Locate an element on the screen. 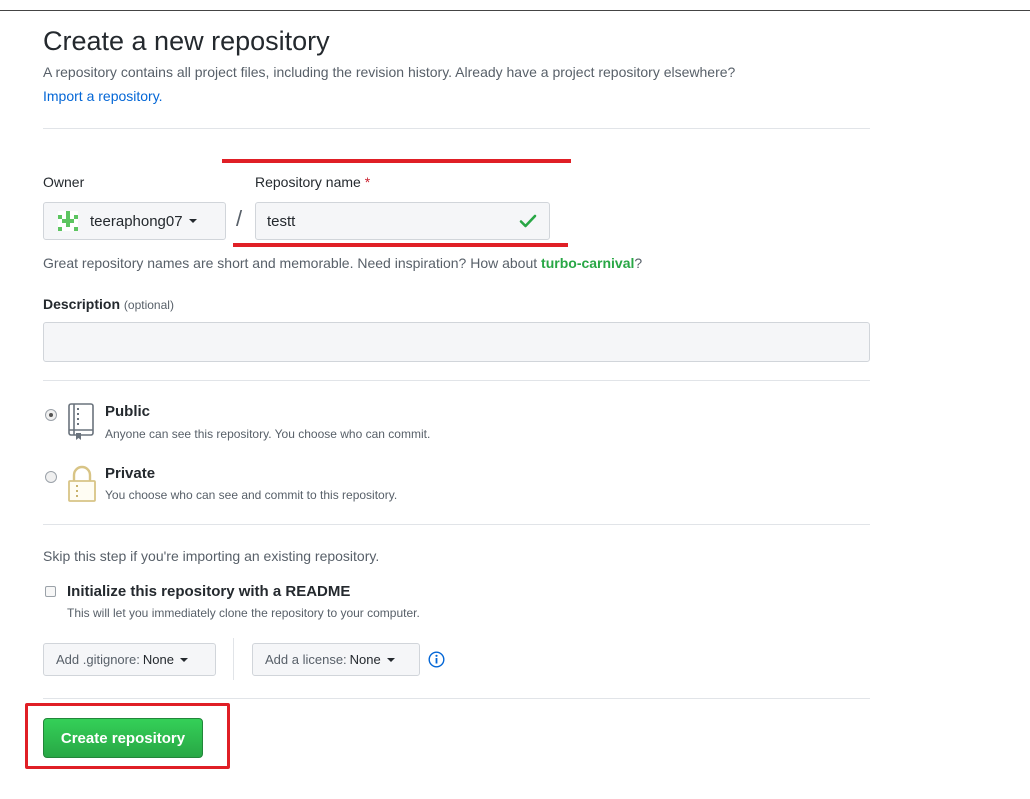  readme-label: Initialize this repository with a README is located at coordinates (208, 591).